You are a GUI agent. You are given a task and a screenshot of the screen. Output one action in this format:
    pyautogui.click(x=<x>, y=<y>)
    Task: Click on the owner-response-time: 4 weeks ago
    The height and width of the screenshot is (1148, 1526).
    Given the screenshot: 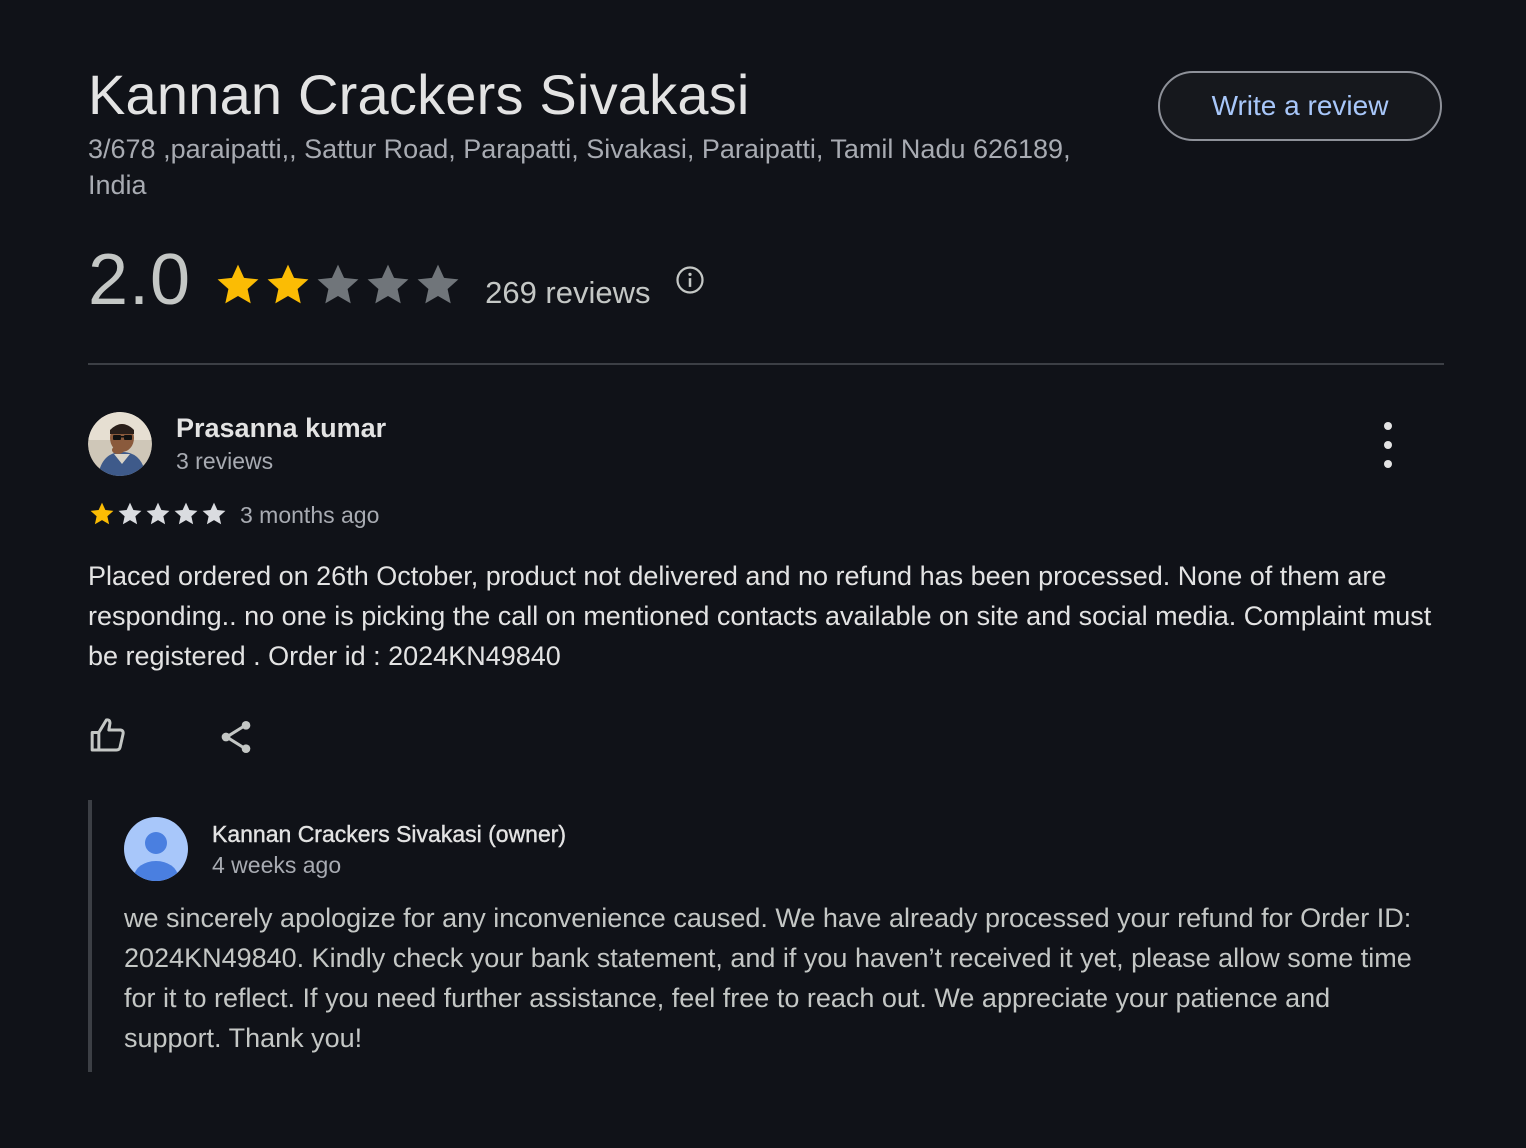 What is the action you would take?
    pyautogui.click(x=277, y=865)
    